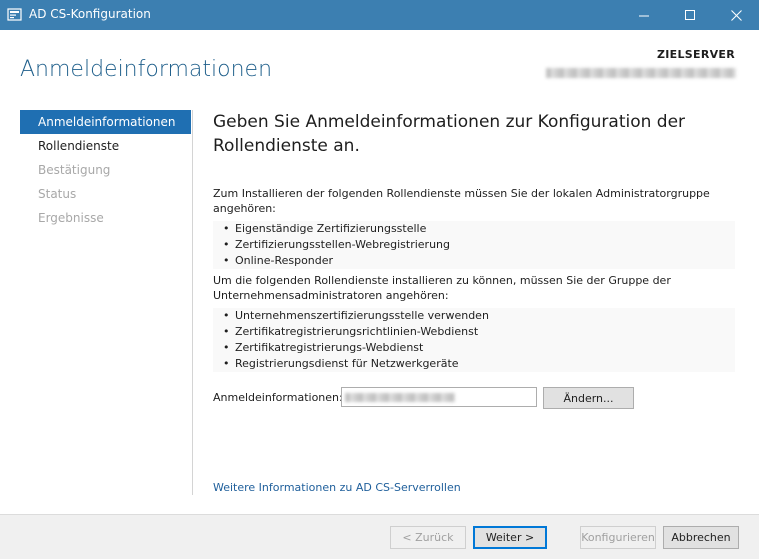 Image resolution: width=759 pixels, height=559 pixels. What do you see at coordinates (474, 348) in the screenshot?
I see `list-item: Zertifikatregistrierungs-Webdienst` at bounding box center [474, 348].